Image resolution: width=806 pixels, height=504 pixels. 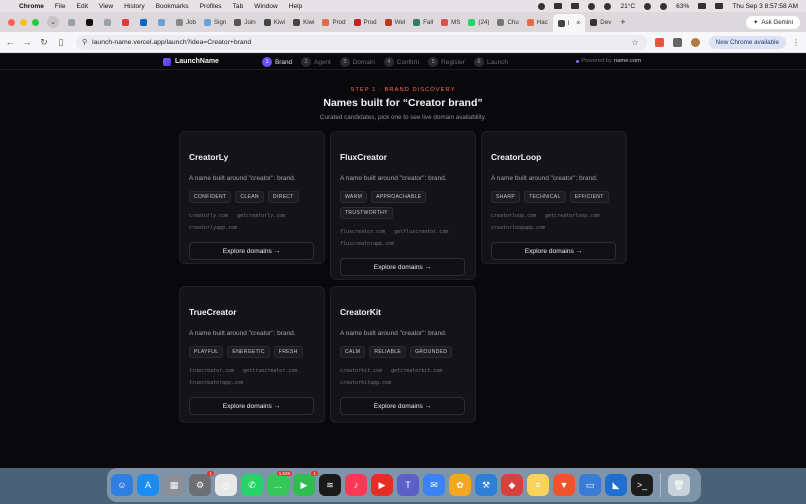 What do you see at coordinates (478, 22) in the screenshot?
I see `browser-tab: (24)` at bounding box center [478, 22].